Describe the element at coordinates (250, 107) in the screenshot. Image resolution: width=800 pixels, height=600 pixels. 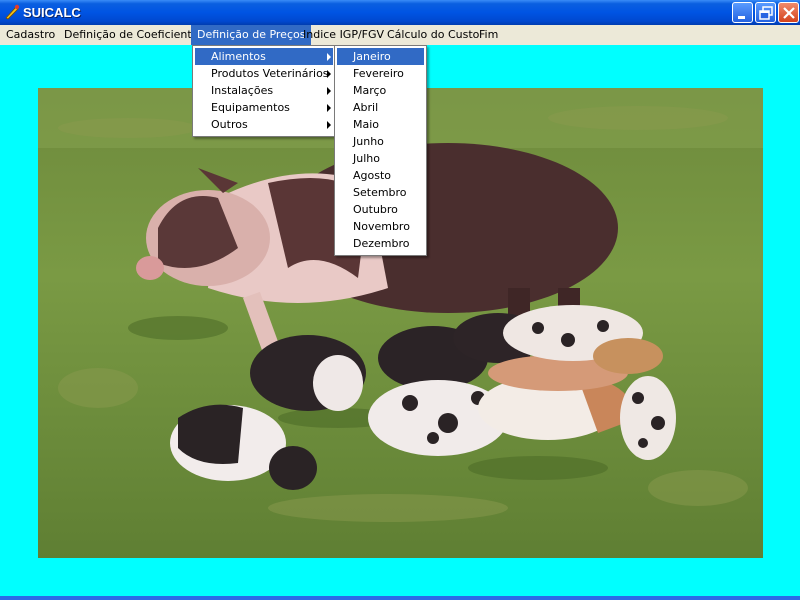
I see `submenu-item-label: Equipamentos` at that location.